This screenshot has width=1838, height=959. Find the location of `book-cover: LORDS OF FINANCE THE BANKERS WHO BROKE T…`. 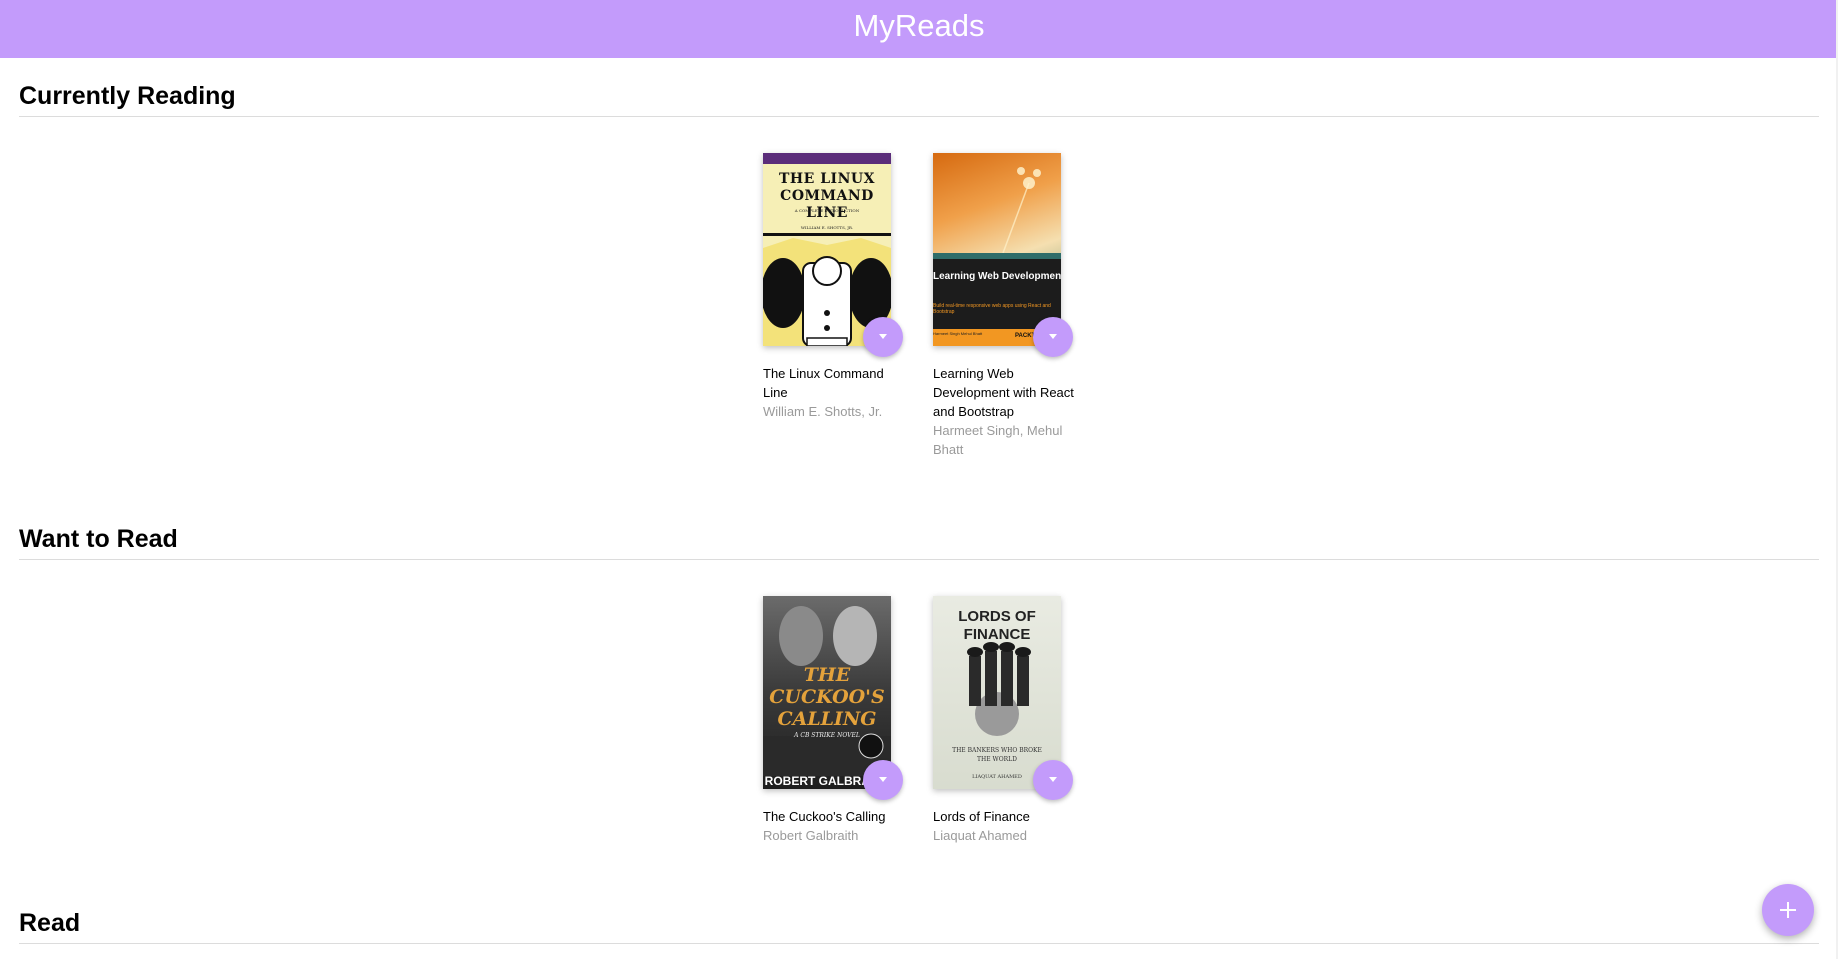

book-cover: LORDS OF FINANCE THE BANKERS WHO BROKE T… is located at coordinates (997, 692).